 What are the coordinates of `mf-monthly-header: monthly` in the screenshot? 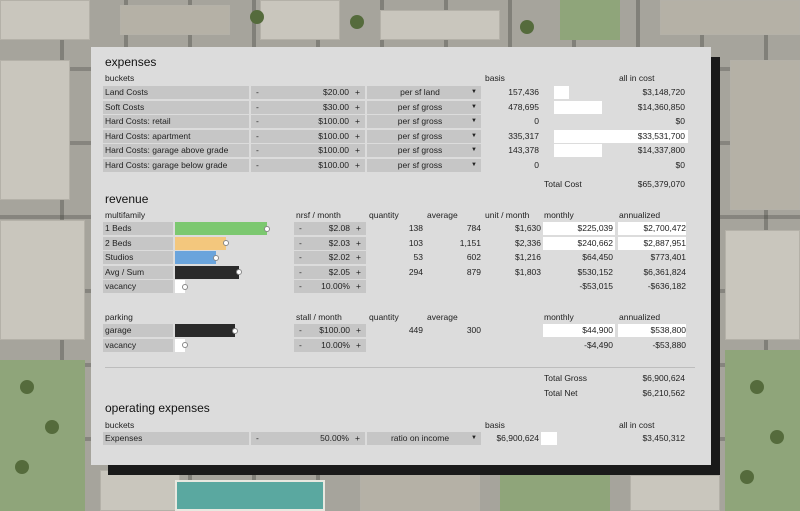 It's located at (559, 215).